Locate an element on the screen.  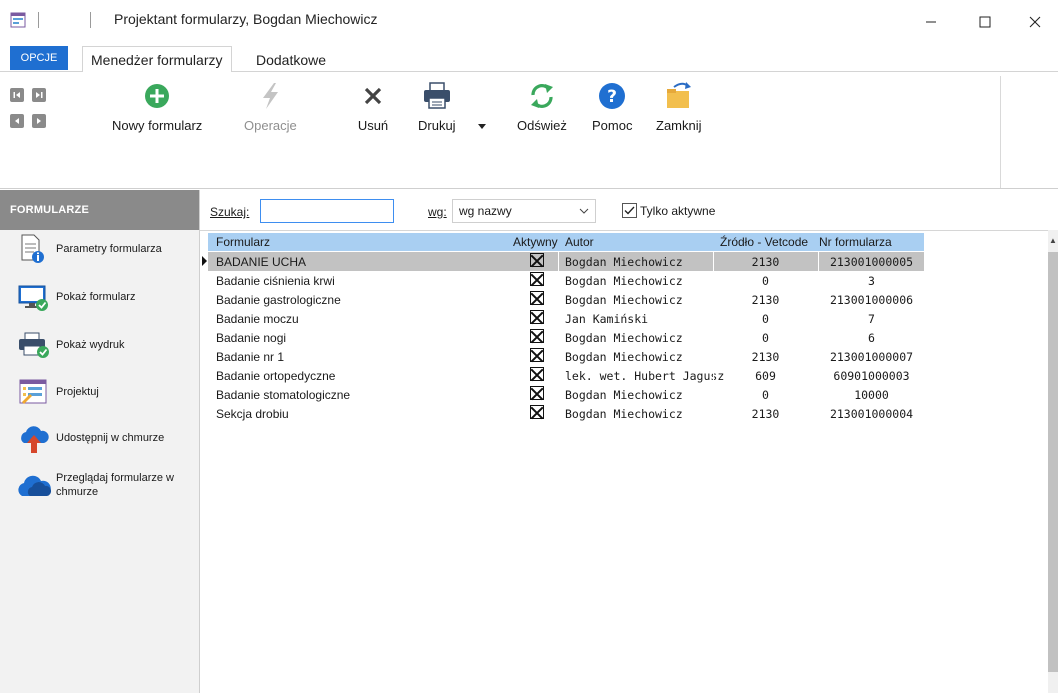
search-input is located at coordinates (327, 211).